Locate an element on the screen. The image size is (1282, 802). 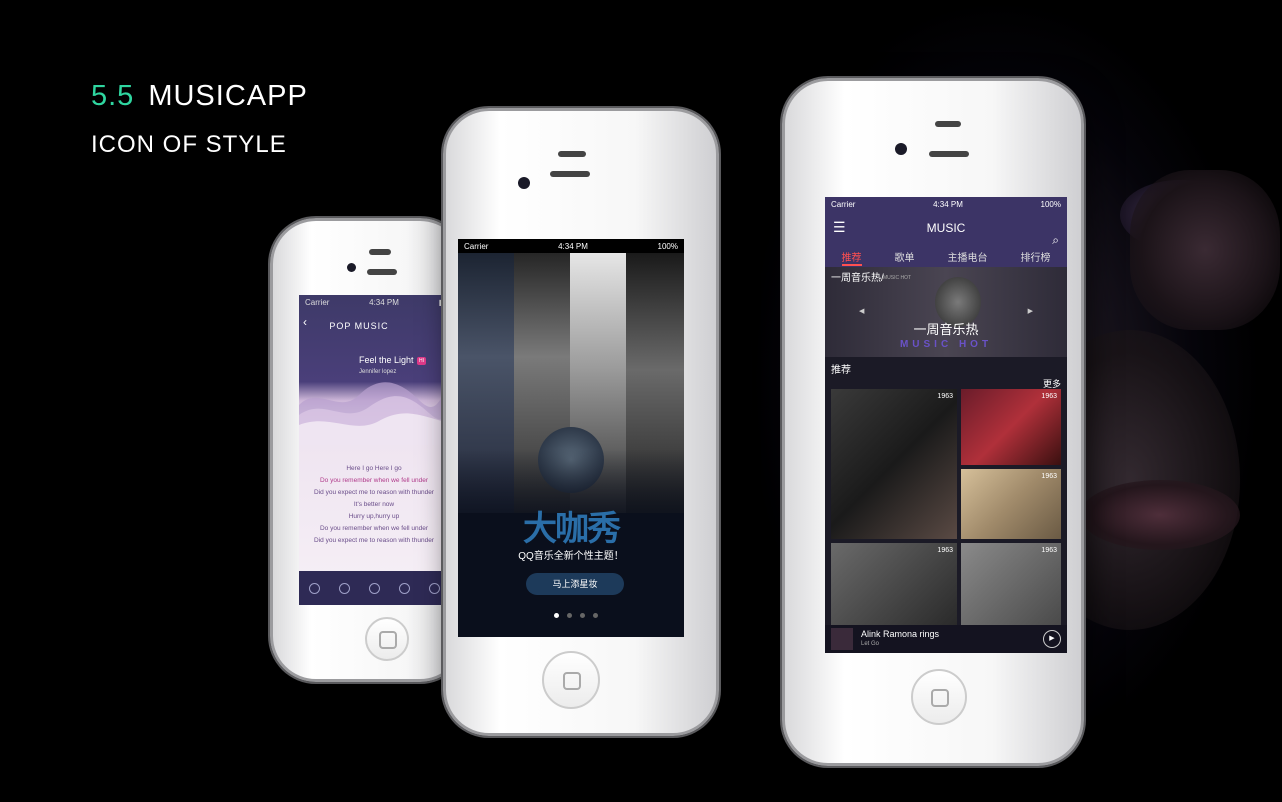
shuffle-icon is located at coordinates (314, 588).